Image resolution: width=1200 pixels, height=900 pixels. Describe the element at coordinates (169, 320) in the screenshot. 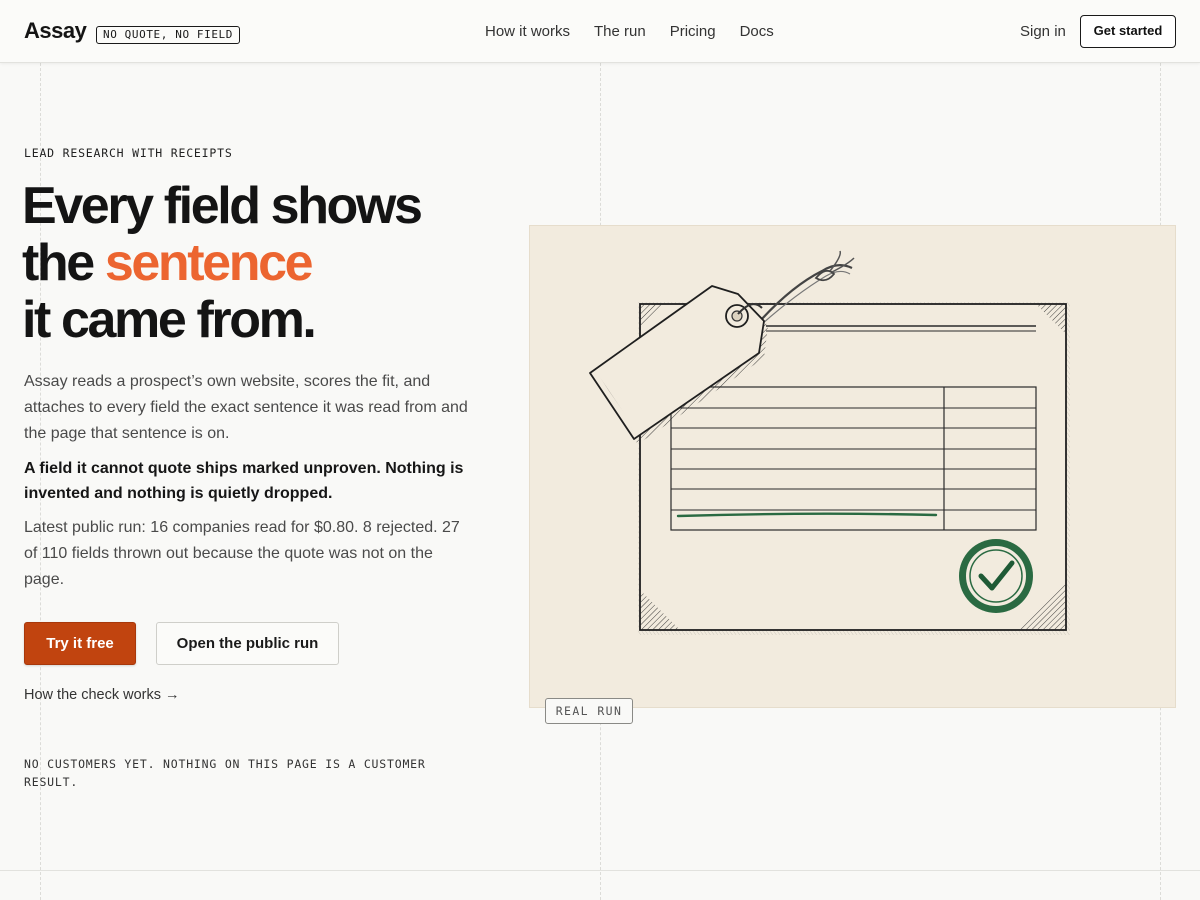

I see `headline-line-3: it came from.` at that location.